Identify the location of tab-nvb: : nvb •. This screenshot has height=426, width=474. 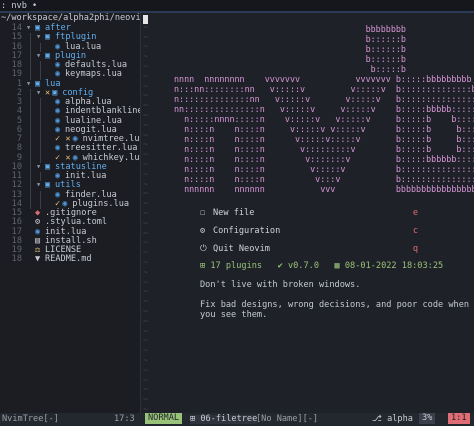
(19, 6).